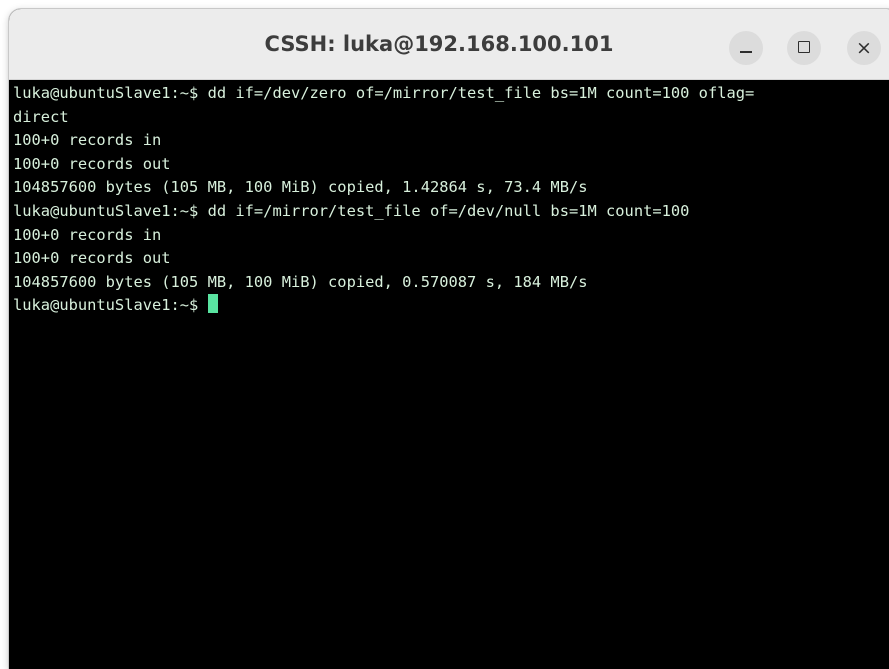  Describe the element at coordinates (746, 48) in the screenshot. I see `minimize-button` at that location.